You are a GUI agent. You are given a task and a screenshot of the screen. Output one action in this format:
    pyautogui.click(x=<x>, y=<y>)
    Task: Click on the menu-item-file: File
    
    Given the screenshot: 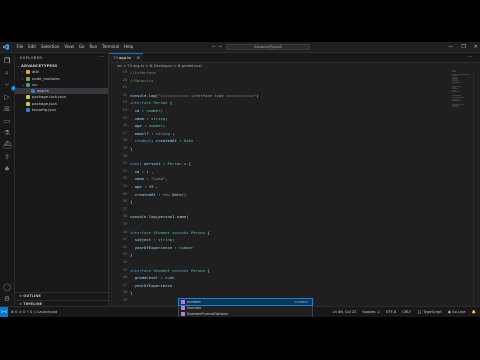 What is the action you would take?
    pyautogui.click(x=20, y=47)
    